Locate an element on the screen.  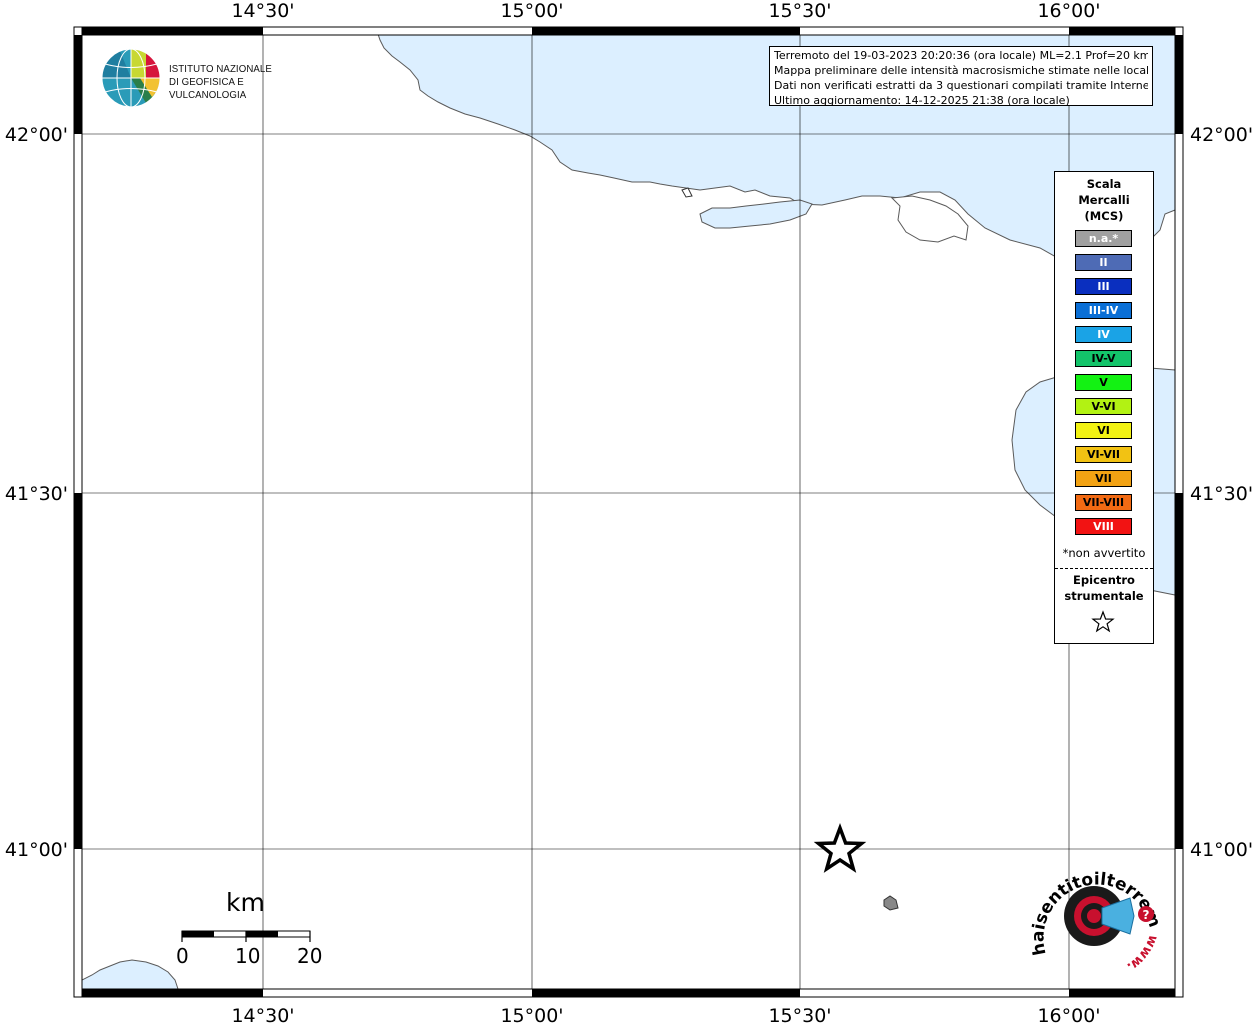
ingv-name-line1: ISTITUTO NAZIONALE is located at coordinates (220, 69).